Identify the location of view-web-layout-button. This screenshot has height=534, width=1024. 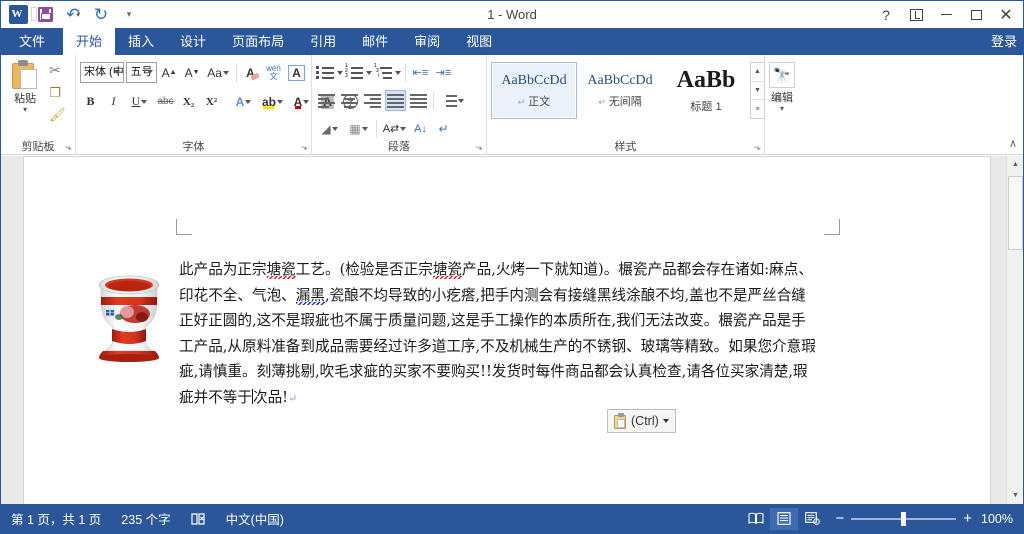
(812, 519).